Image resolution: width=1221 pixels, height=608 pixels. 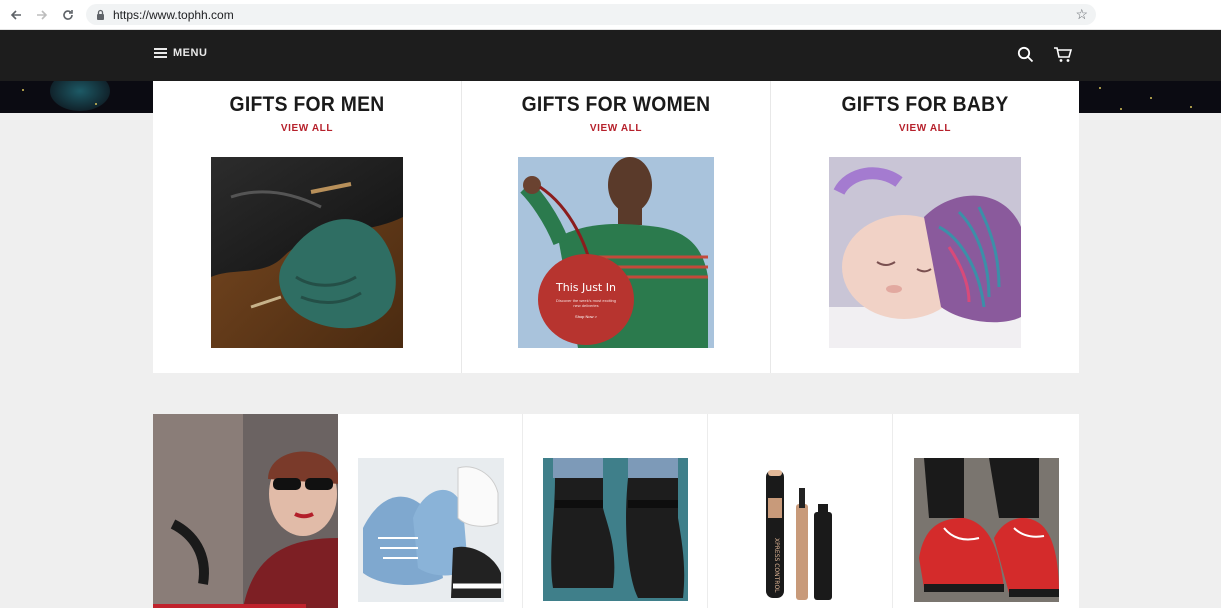 I want to click on star-icon: ☆, so click(x=1081, y=14).